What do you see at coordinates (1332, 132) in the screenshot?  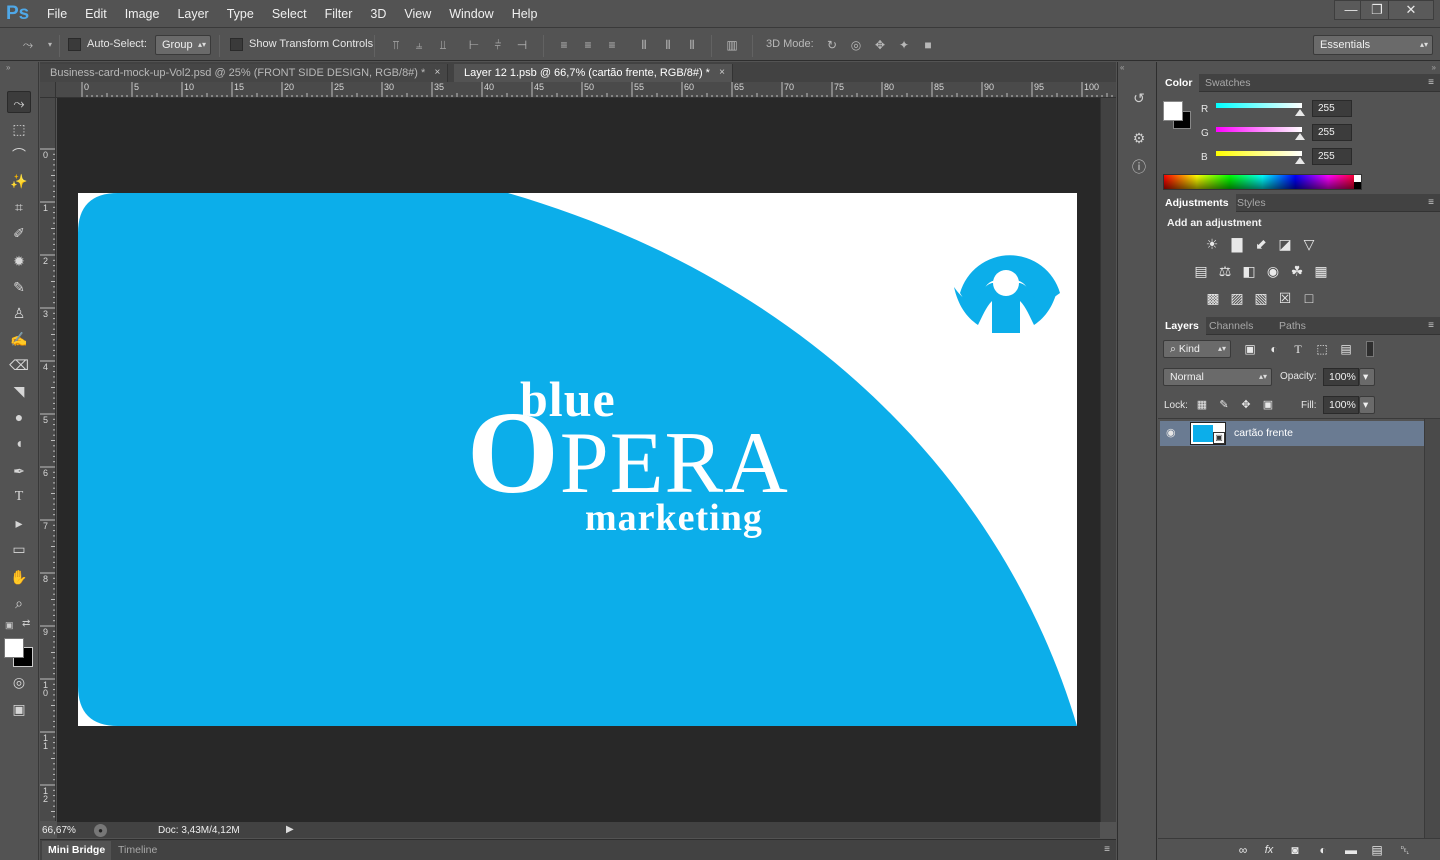 I see `green-value-field: 255` at bounding box center [1332, 132].